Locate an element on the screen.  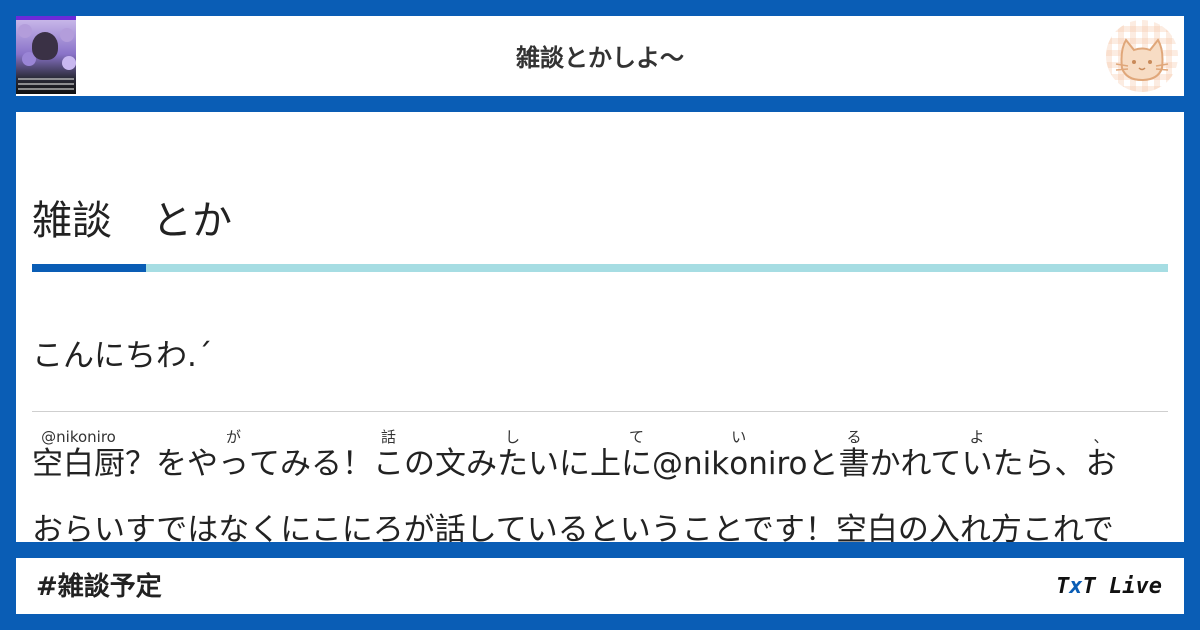
body-segment: っが is located at coordinates (233, 455).